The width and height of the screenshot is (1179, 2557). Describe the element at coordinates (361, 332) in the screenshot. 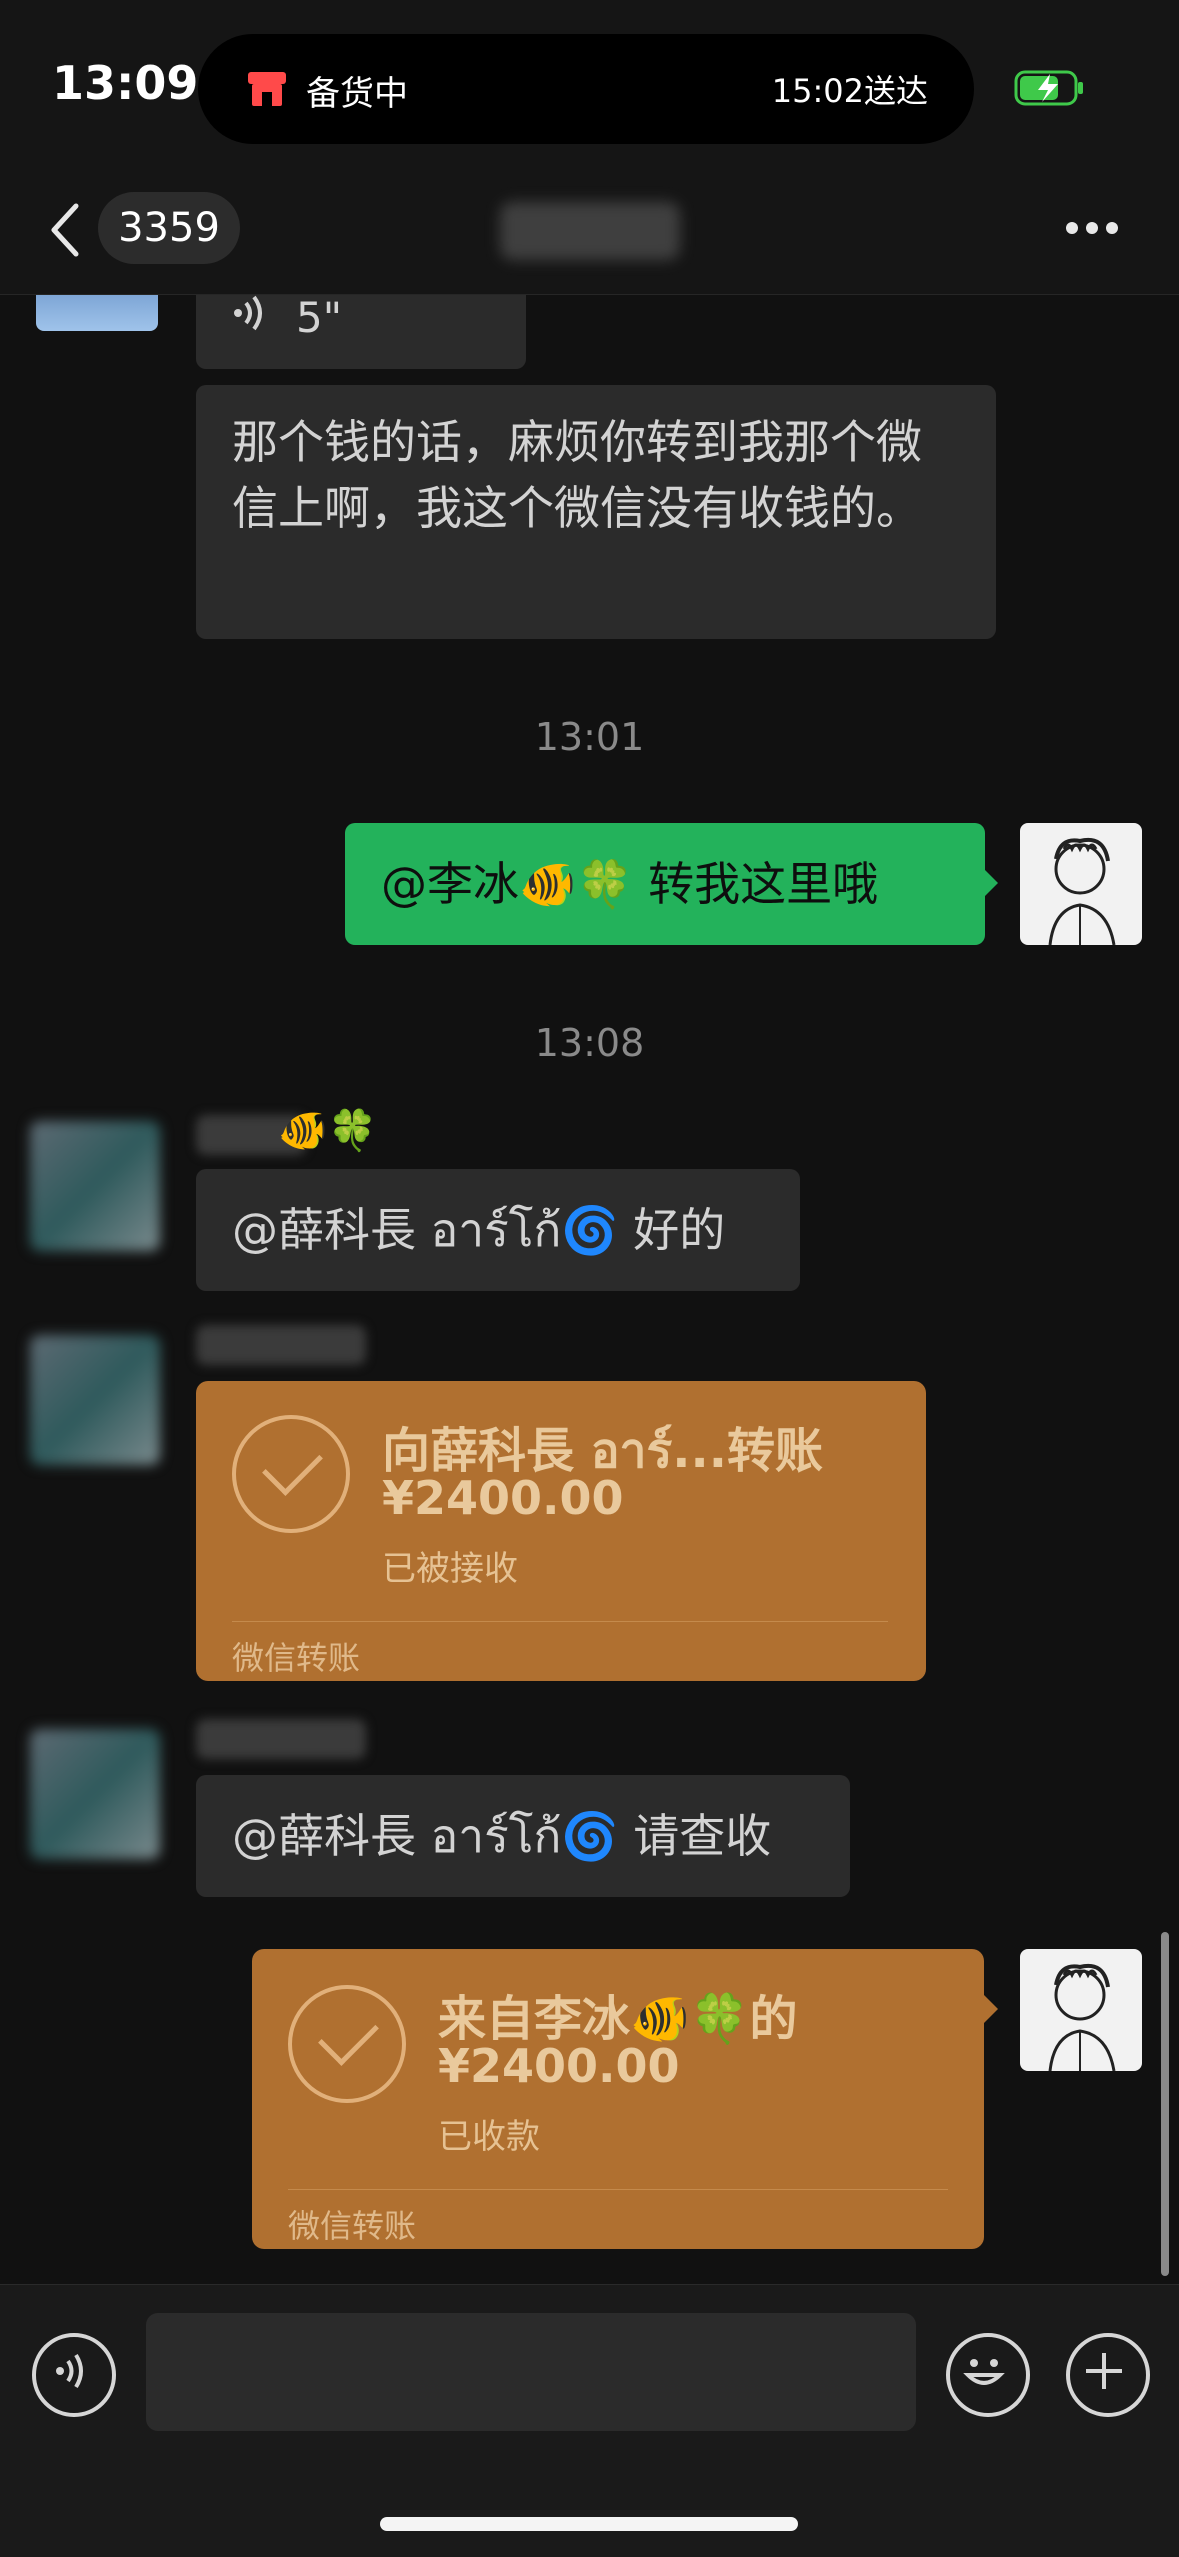

I see `voice-message-bubble: 5"` at that location.